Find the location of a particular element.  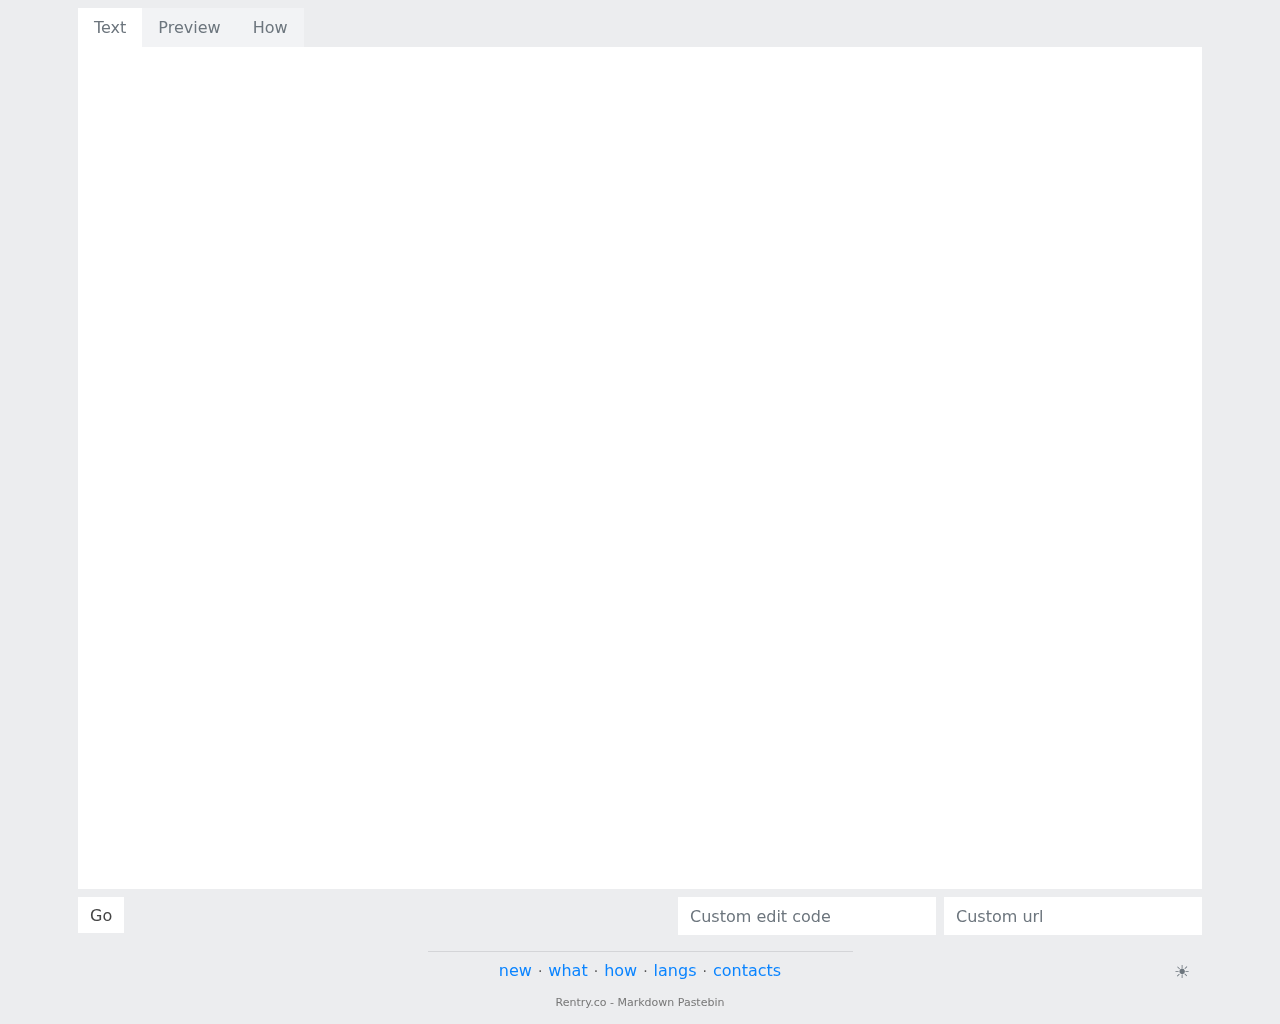

tab: Text is located at coordinates (110, 27).